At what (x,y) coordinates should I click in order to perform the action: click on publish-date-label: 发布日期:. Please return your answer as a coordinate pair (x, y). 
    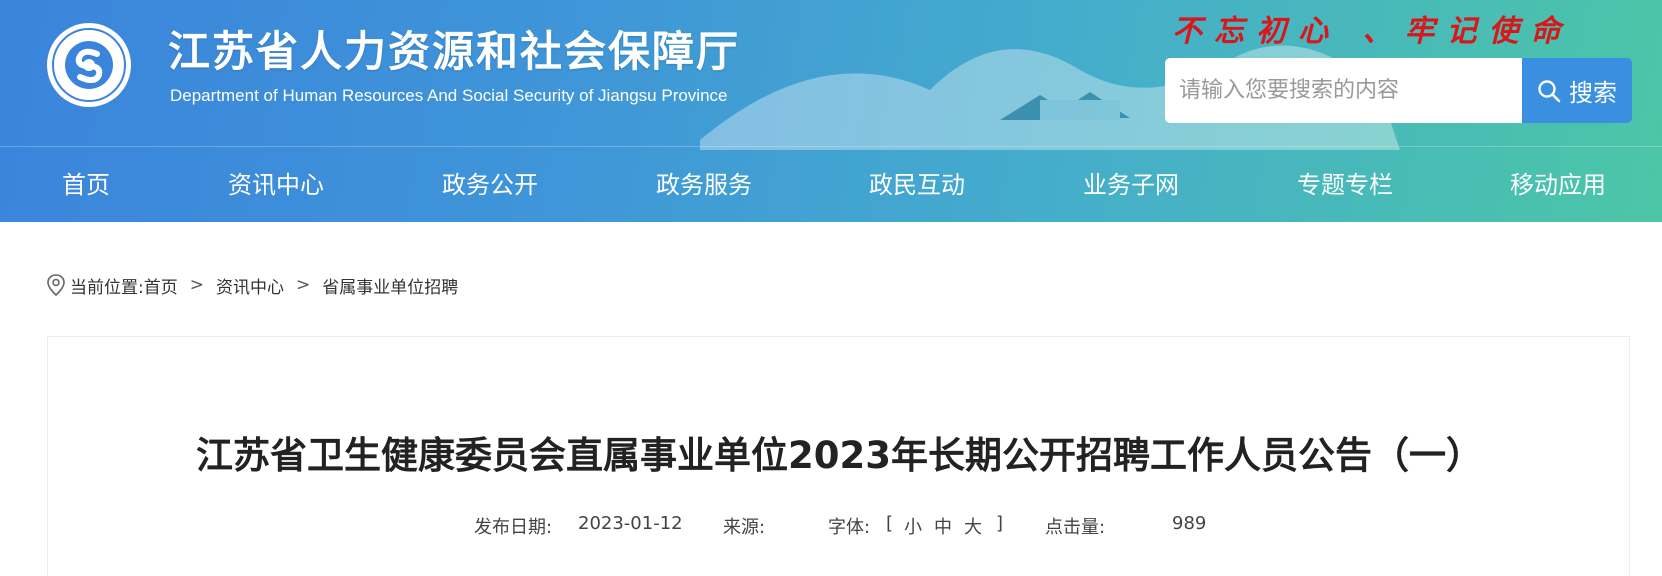
    Looking at the image, I should click on (513, 527).